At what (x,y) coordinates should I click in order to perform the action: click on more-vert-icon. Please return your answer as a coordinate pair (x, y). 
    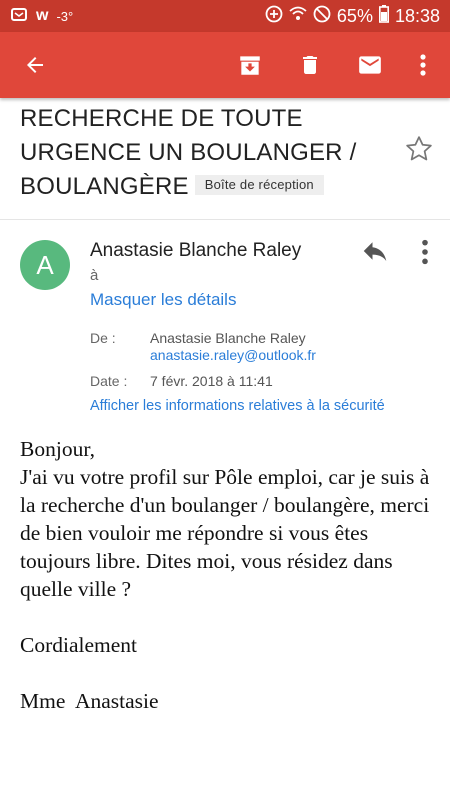
    Looking at the image, I should click on (423, 65).